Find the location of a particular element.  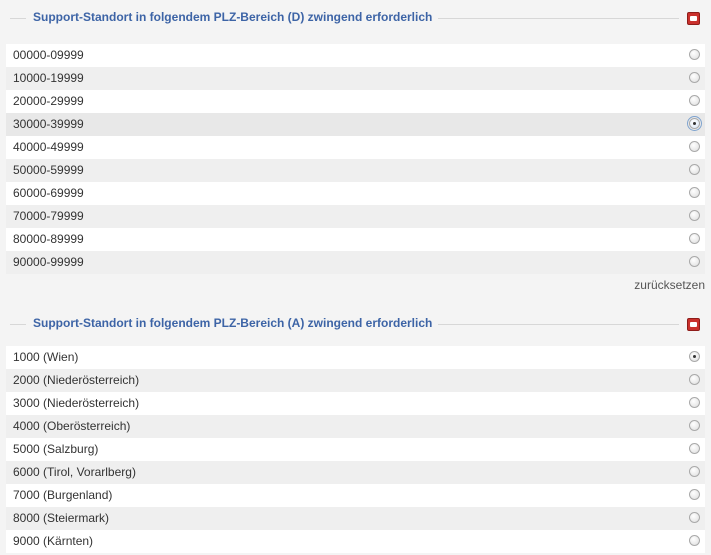

list-item: 5000 (Salzburg) is located at coordinates (355, 449).